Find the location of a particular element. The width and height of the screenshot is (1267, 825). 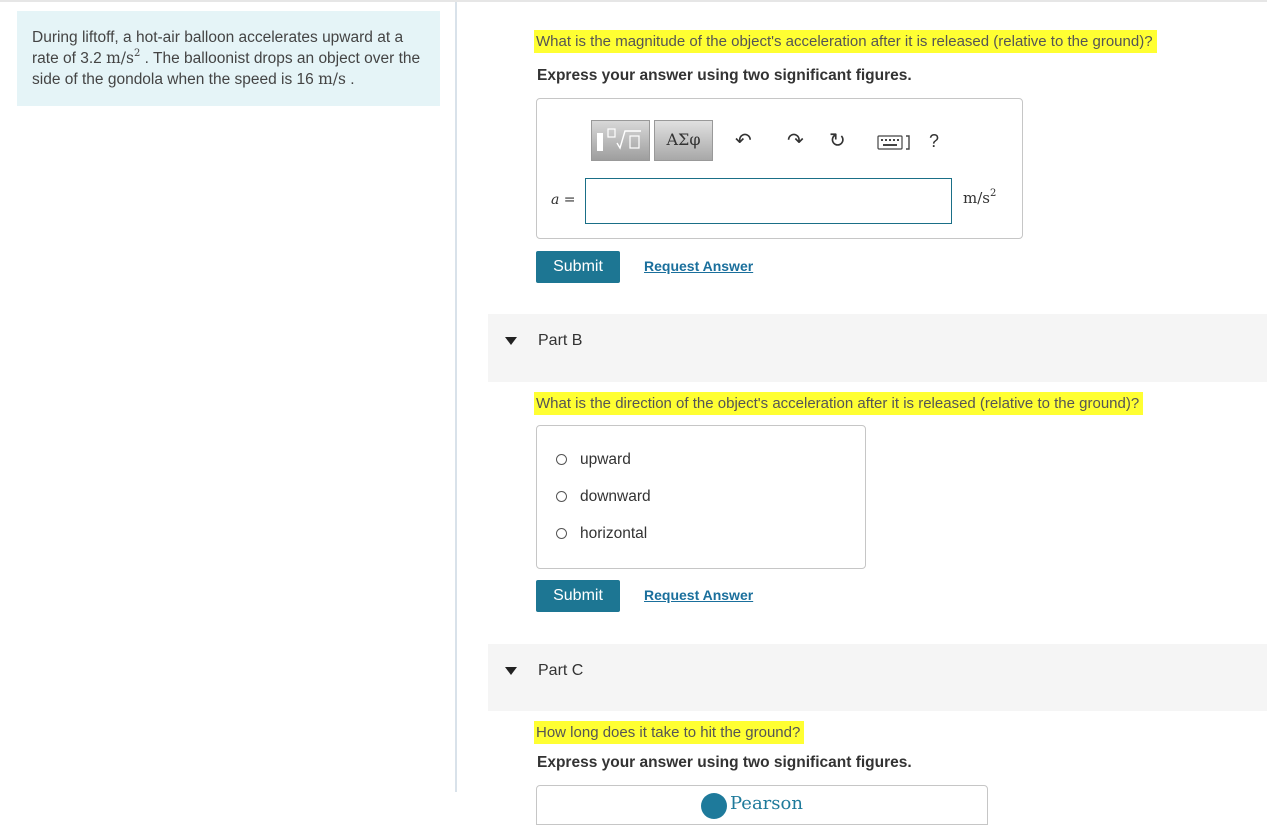

submit-button-part-a: Submit is located at coordinates (578, 267).